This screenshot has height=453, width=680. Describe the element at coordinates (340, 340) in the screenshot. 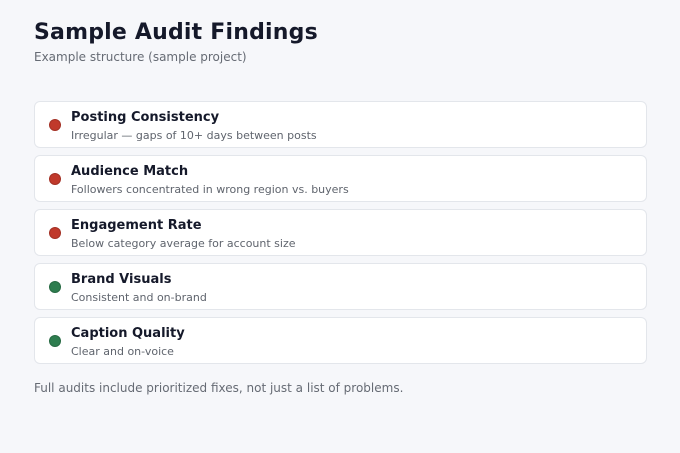

I see `finding-card-caption-quality: Caption Quality Clear and on-voice` at that location.